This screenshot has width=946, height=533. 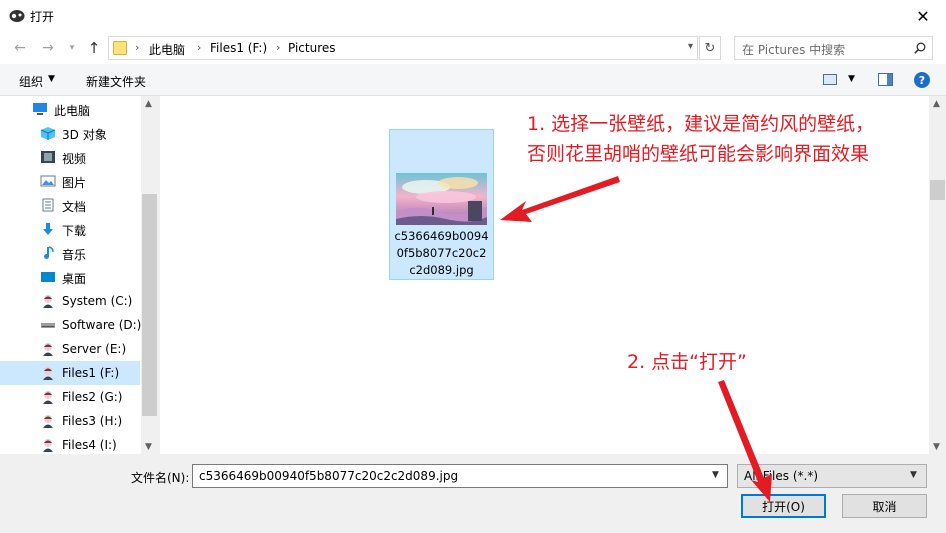 What do you see at coordinates (92, 421) in the screenshot?
I see `sidebar-item-label: Files3 (H:)` at bounding box center [92, 421].